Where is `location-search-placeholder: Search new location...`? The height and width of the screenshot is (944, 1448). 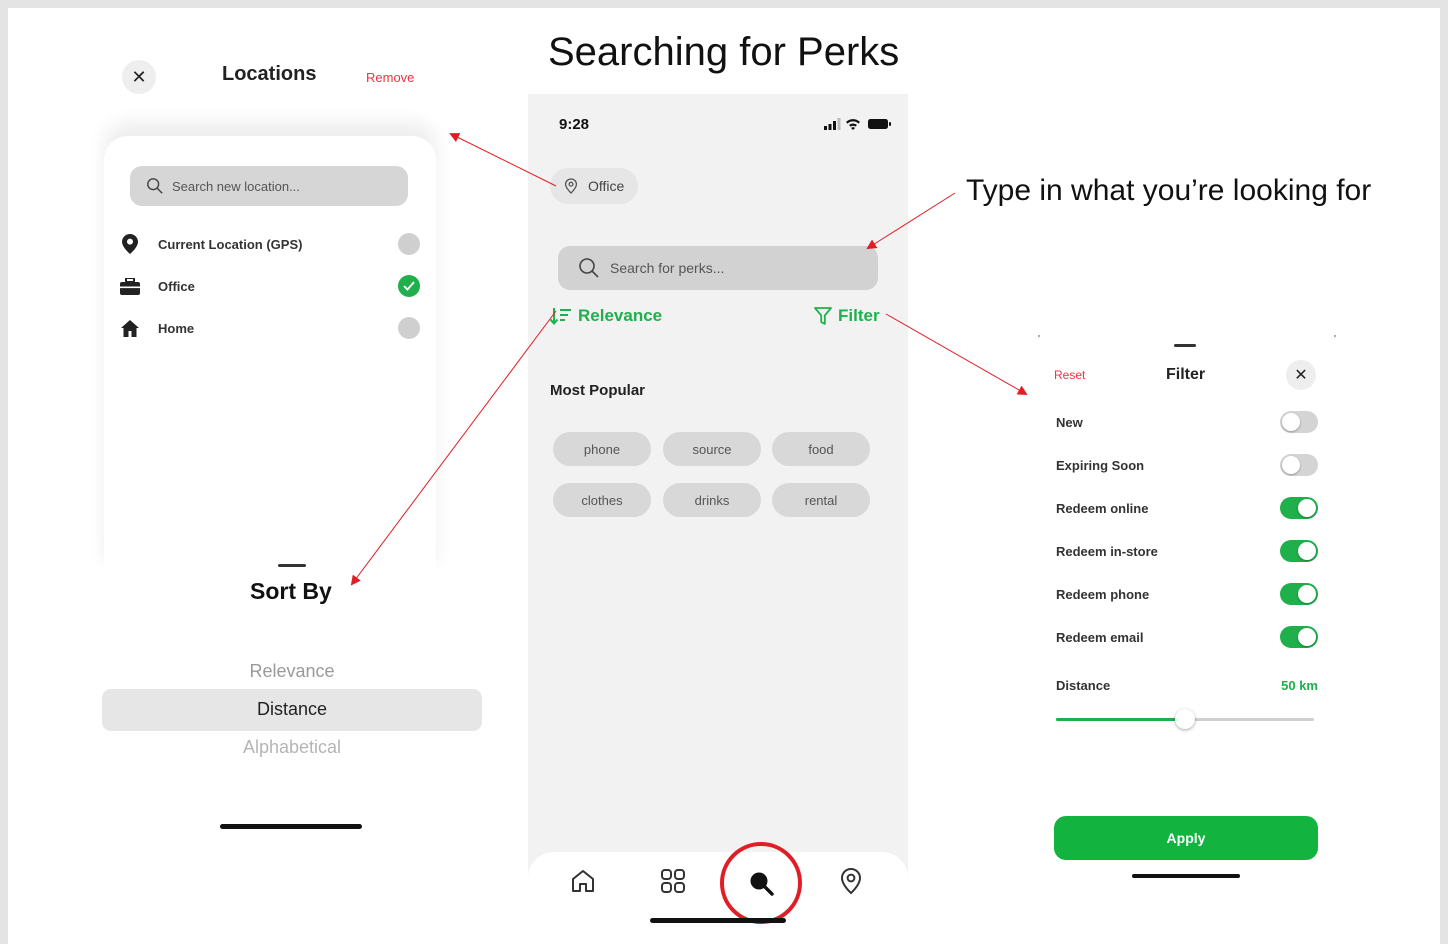 location-search-placeholder: Search new location... is located at coordinates (236, 186).